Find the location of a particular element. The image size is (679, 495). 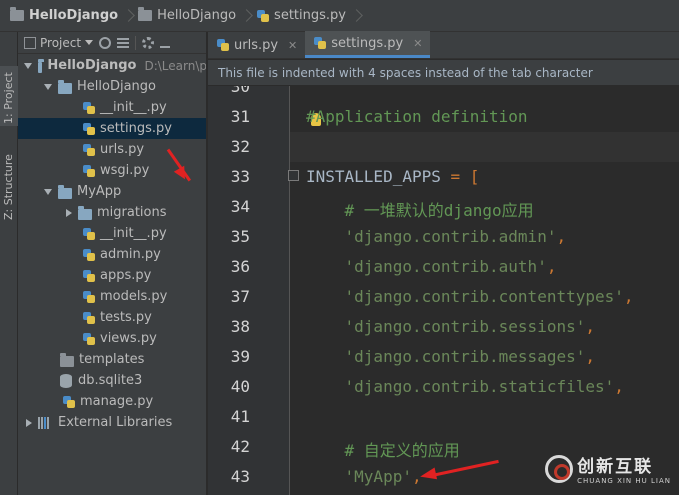

project-view-icon is located at coordinates (30, 42).